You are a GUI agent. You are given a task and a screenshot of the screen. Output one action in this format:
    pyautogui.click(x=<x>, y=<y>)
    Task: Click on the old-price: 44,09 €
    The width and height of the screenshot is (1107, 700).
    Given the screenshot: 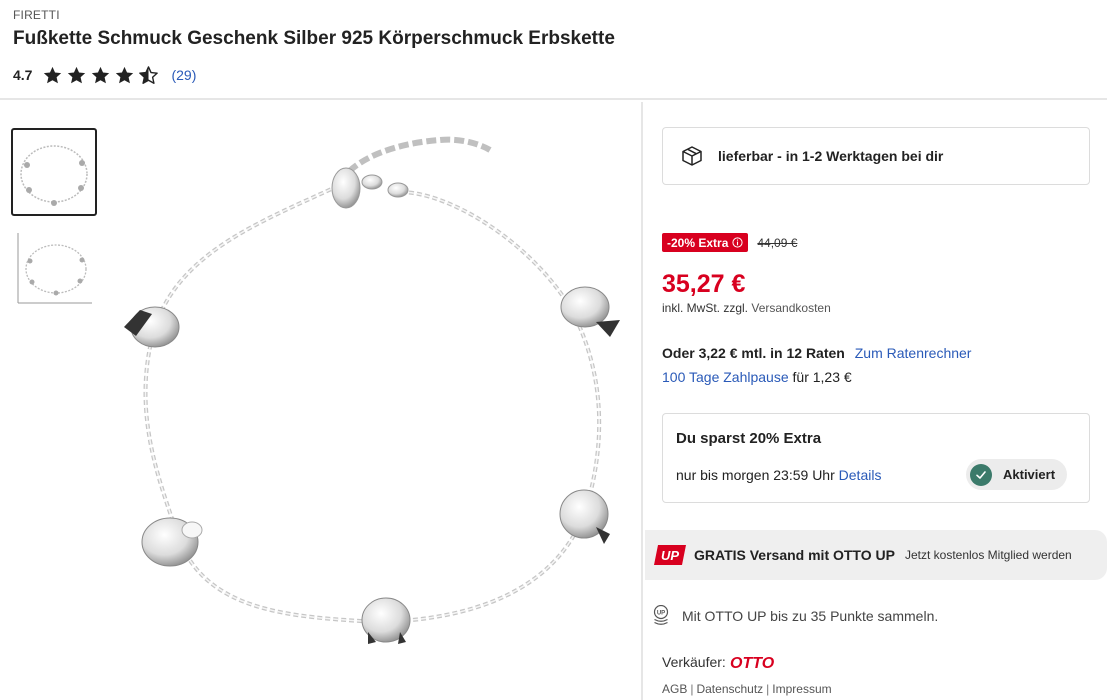 What is the action you would take?
    pyautogui.click(x=777, y=242)
    